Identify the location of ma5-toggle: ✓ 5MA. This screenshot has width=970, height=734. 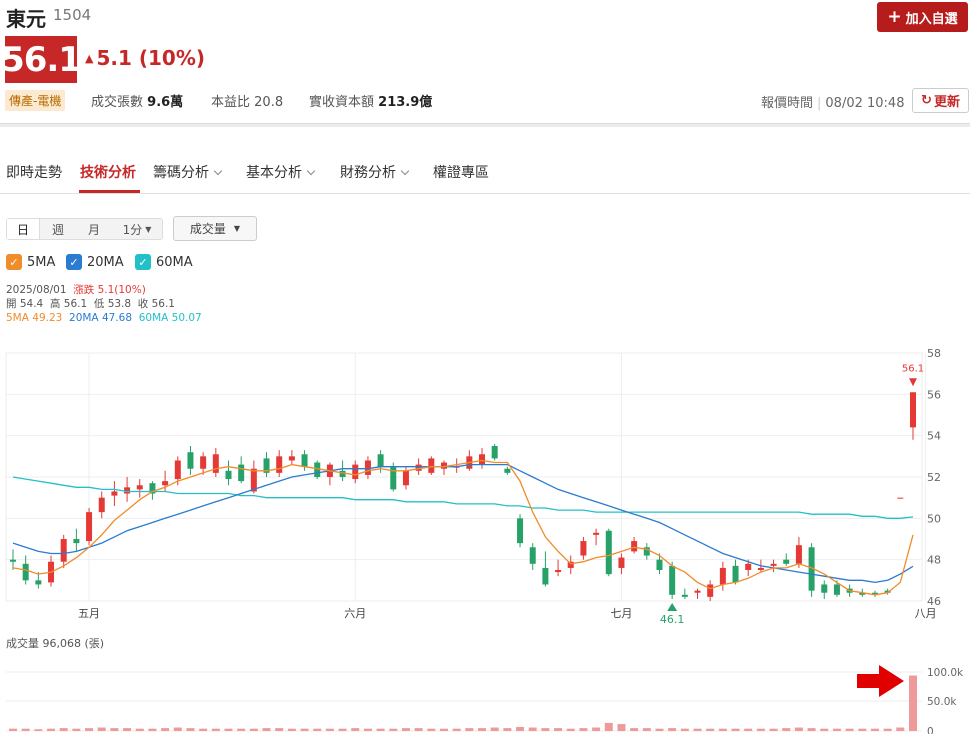
(30, 262).